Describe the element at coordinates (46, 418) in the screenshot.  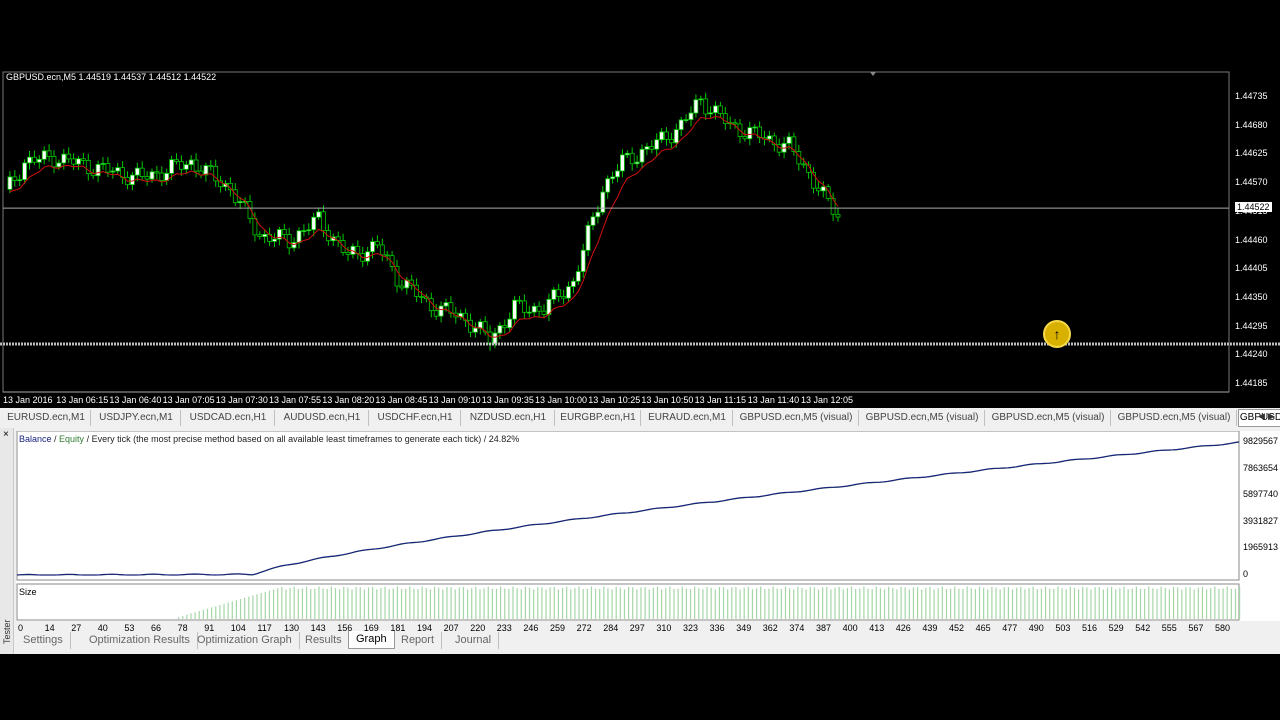
I see `chart-tab: EURUSD.ecn,M1` at that location.